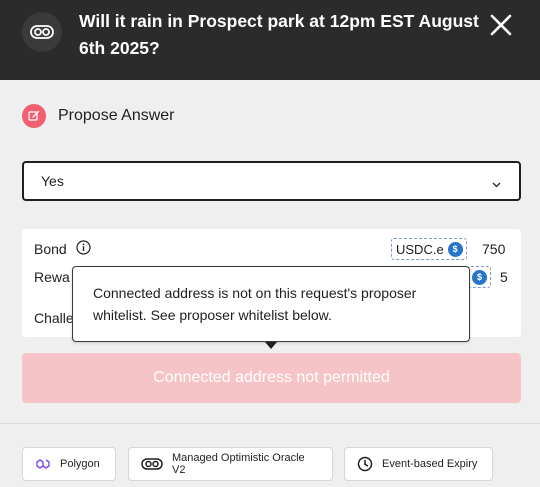 This screenshot has height=487, width=540. Describe the element at coordinates (504, 277) in the screenshot. I see `reward-amount: 5` at that location.